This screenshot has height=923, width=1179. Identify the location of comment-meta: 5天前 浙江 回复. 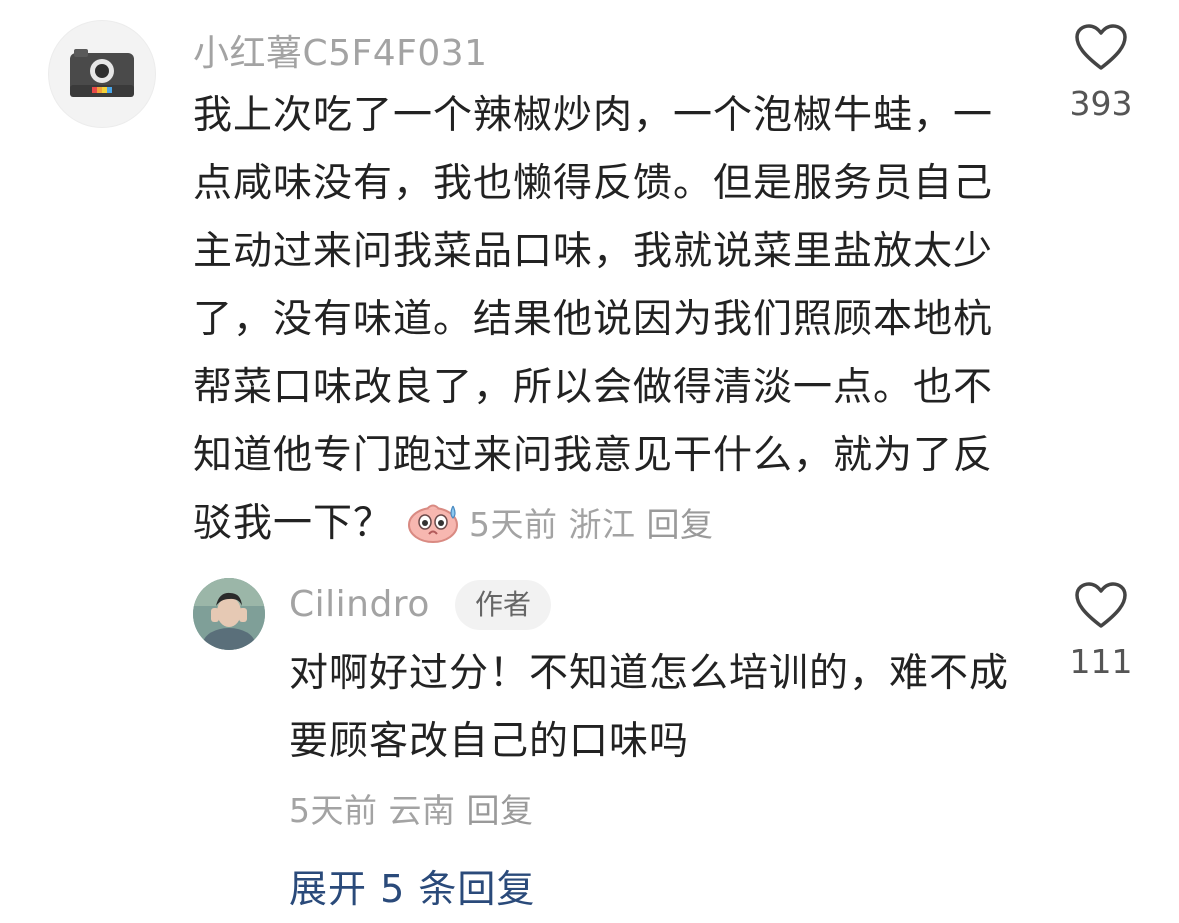
(591, 524).